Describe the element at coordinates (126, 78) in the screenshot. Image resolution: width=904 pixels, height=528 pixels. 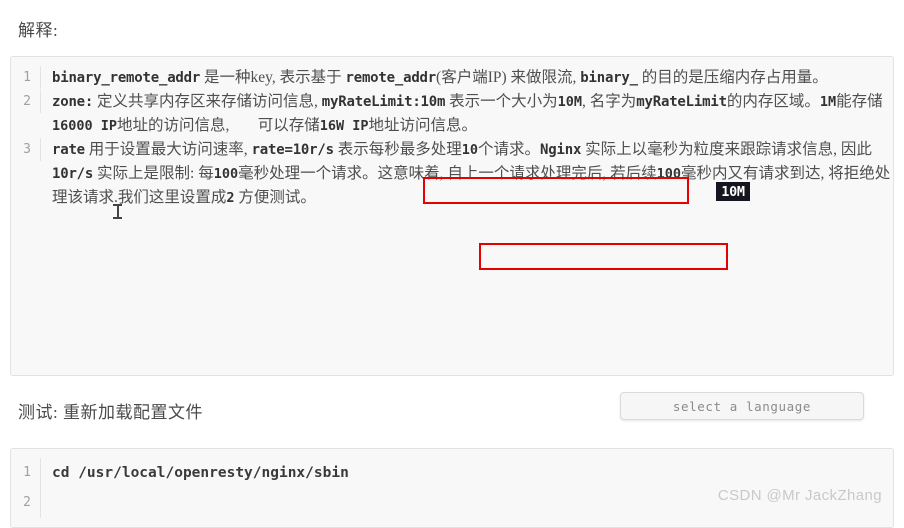
I see `inline-code: binary_remote_addr` at that location.